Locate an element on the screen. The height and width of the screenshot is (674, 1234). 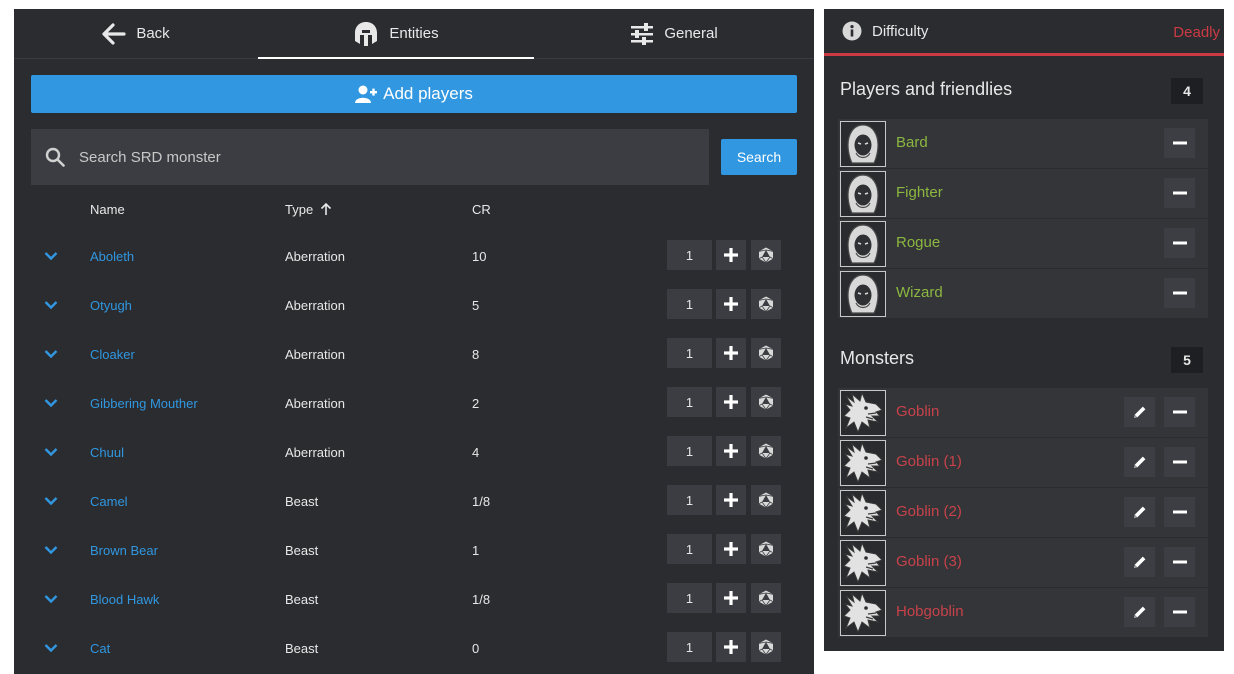
search-button: Search is located at coordinates (759, 157).